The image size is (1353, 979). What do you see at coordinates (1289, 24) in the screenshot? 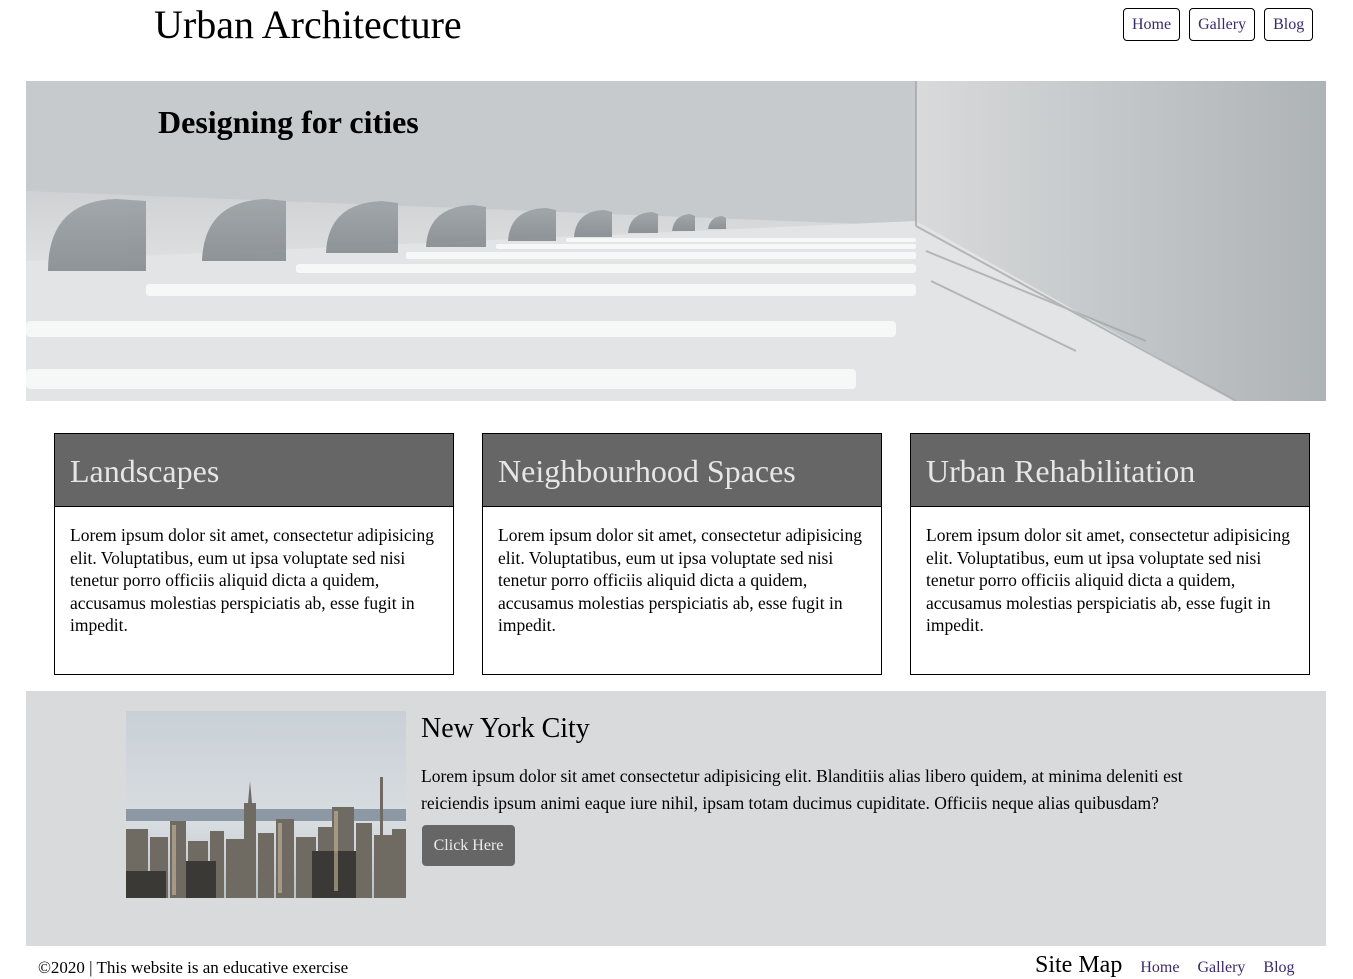
I see `nav-blog-button: Blog` at bounding box center [1289, 24].